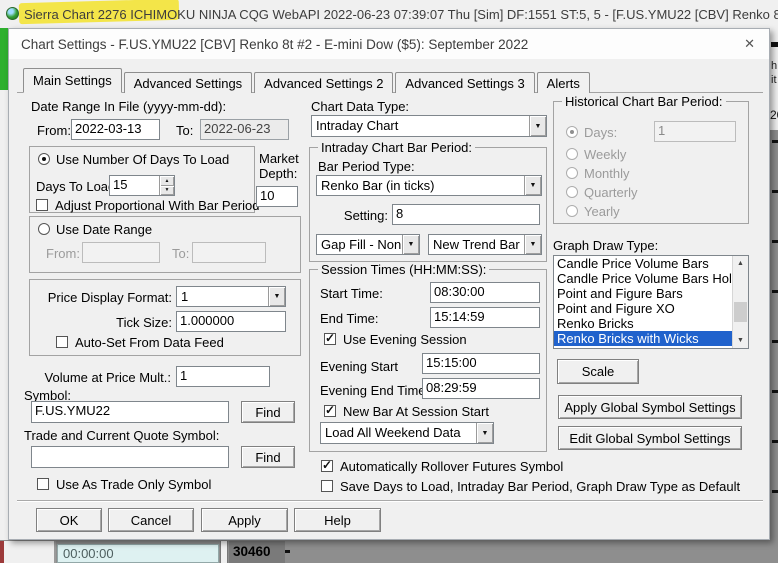 This screenshot has height=563, width=778. What do you see at coordinates (643, 323) in the screenshot?
I see `list-item: Renko Bricks` at bounding box center [643, 323].